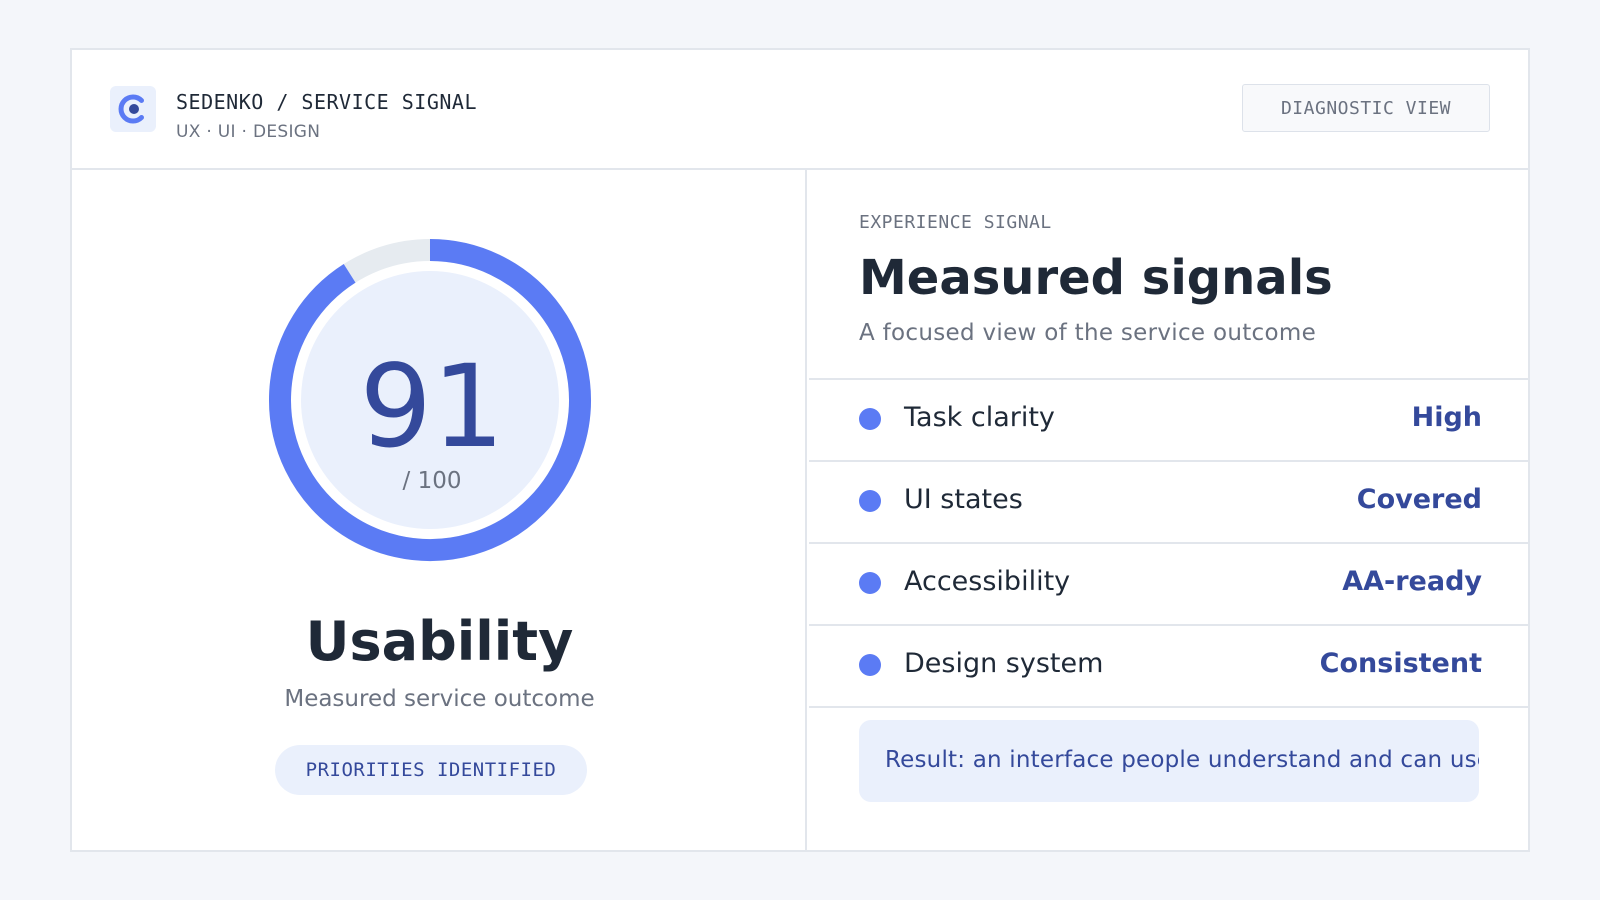 This screenshot has height=900, width=1600. Describe the element at coordinates (1412, 581) in the screenshot. I see `signal-value: AA-ready` at that location.